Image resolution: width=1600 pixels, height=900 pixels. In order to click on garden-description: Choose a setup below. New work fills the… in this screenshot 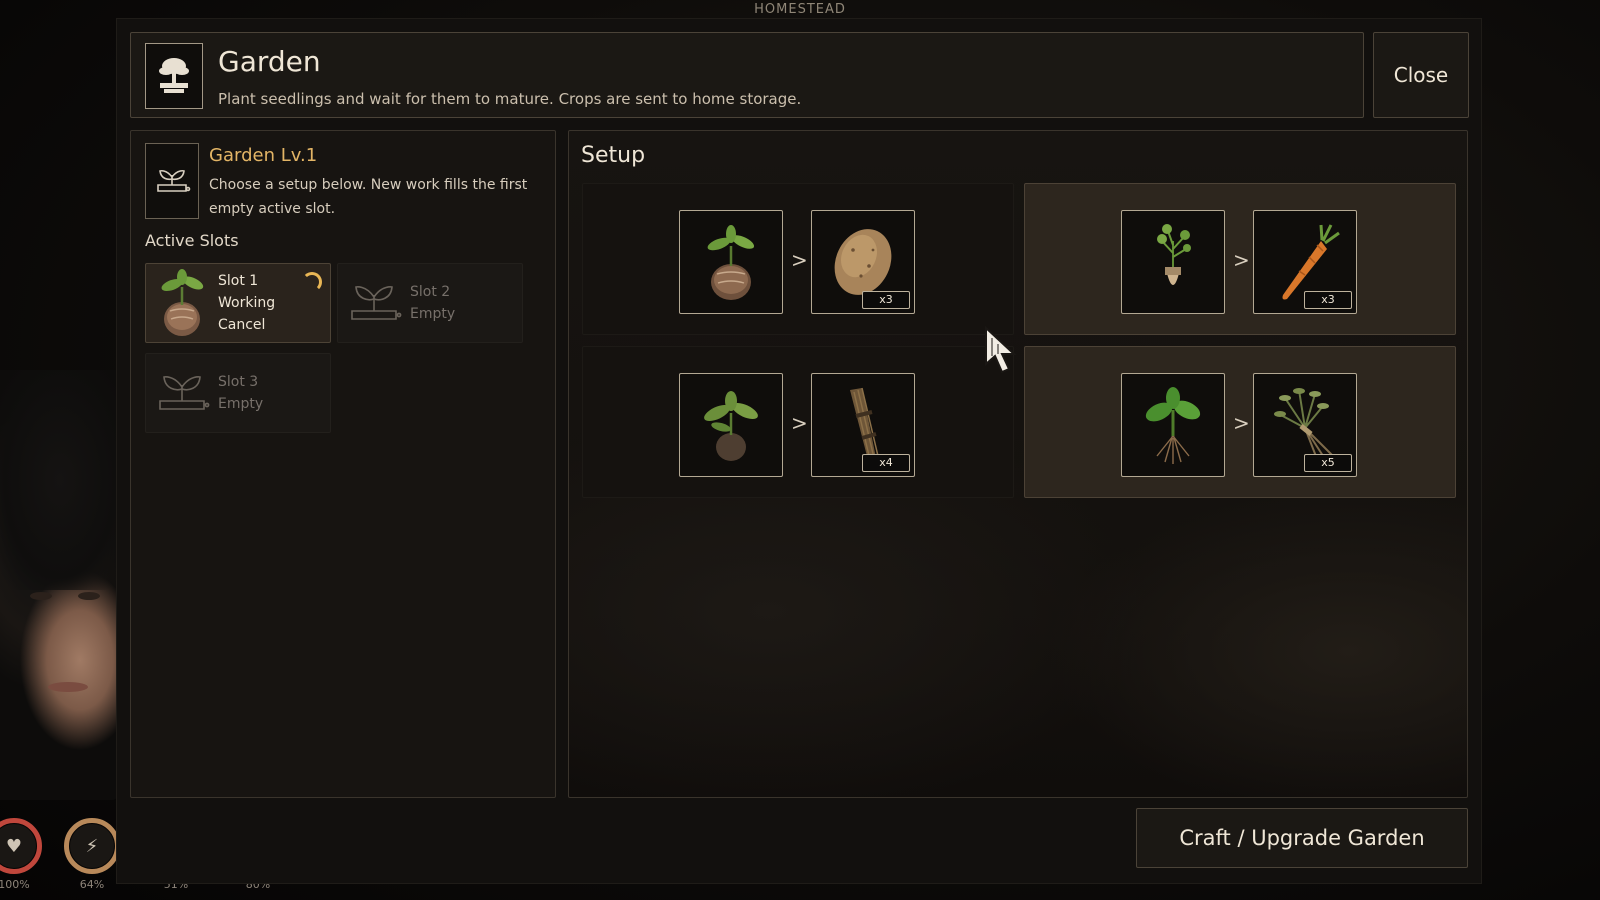, I will do `click(368, 197)`.